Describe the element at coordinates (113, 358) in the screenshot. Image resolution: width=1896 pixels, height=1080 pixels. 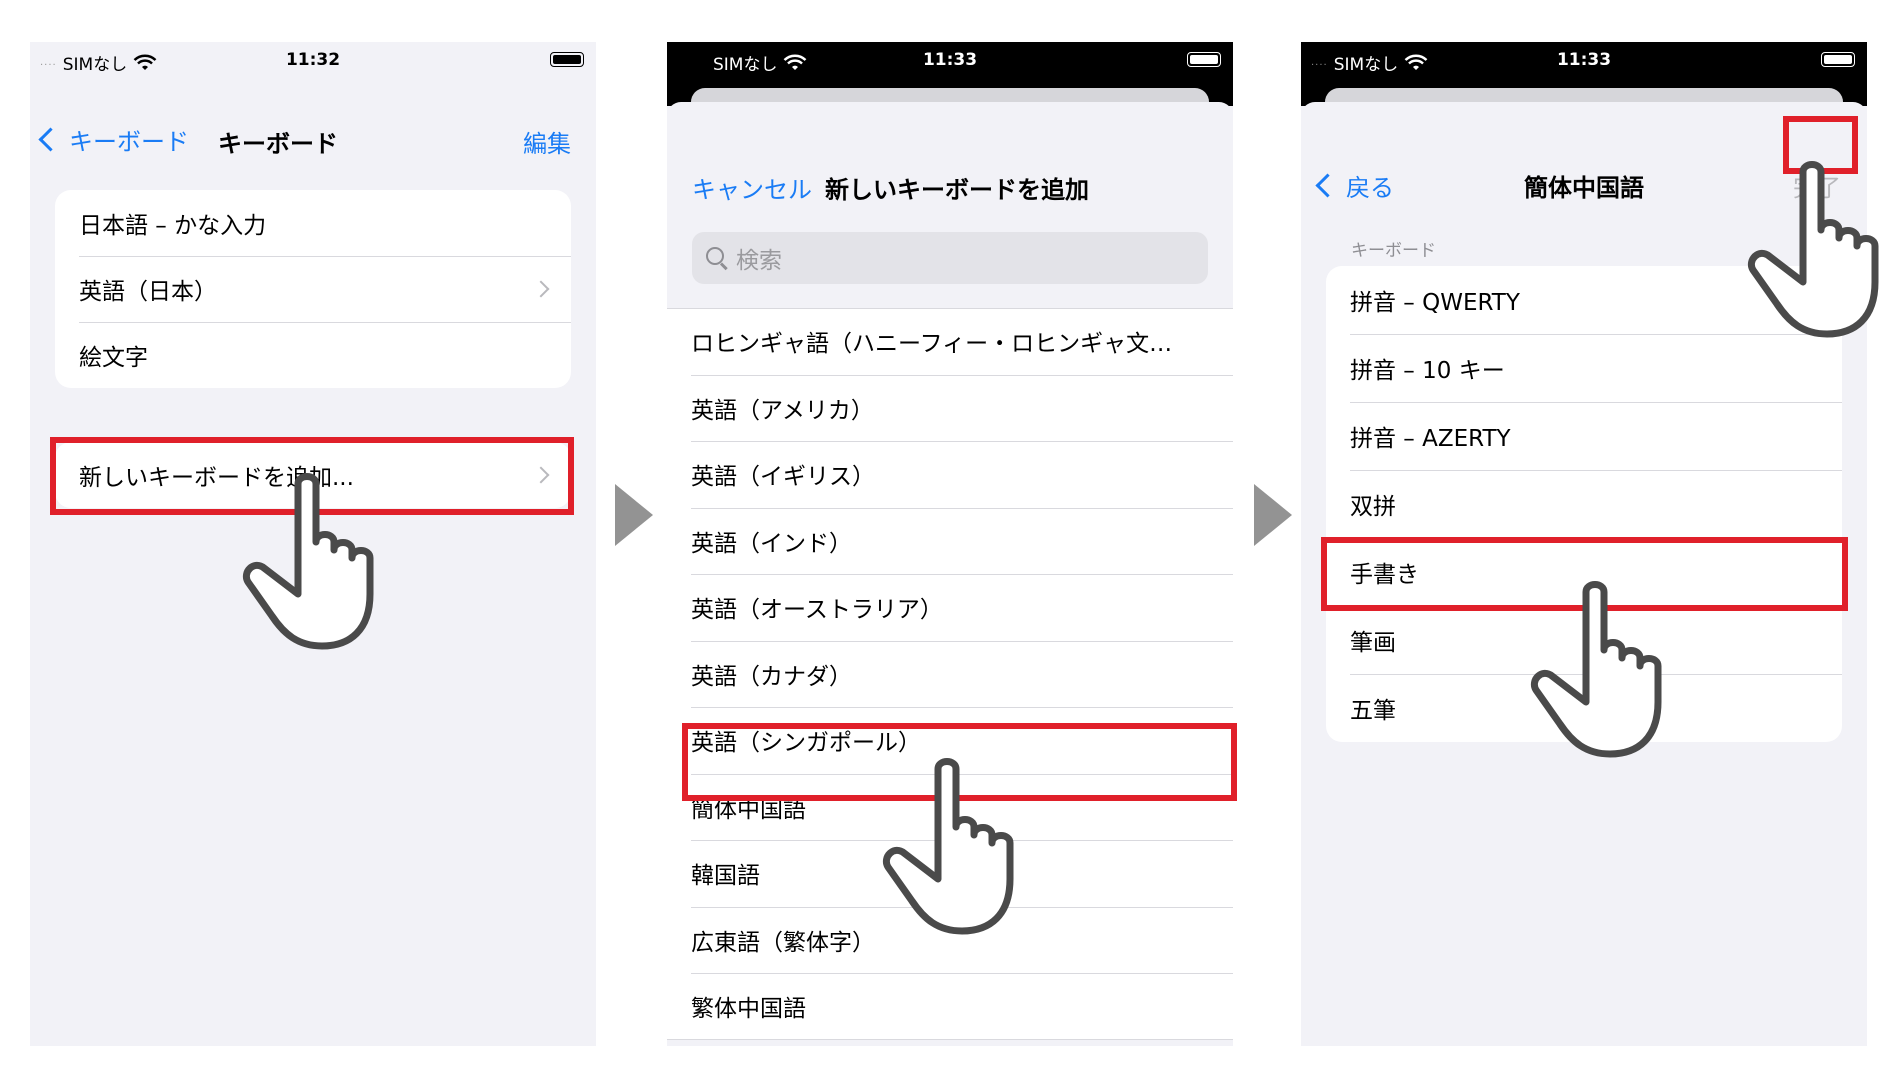
I see `keyboard-item-label: 絵文字` at that location.